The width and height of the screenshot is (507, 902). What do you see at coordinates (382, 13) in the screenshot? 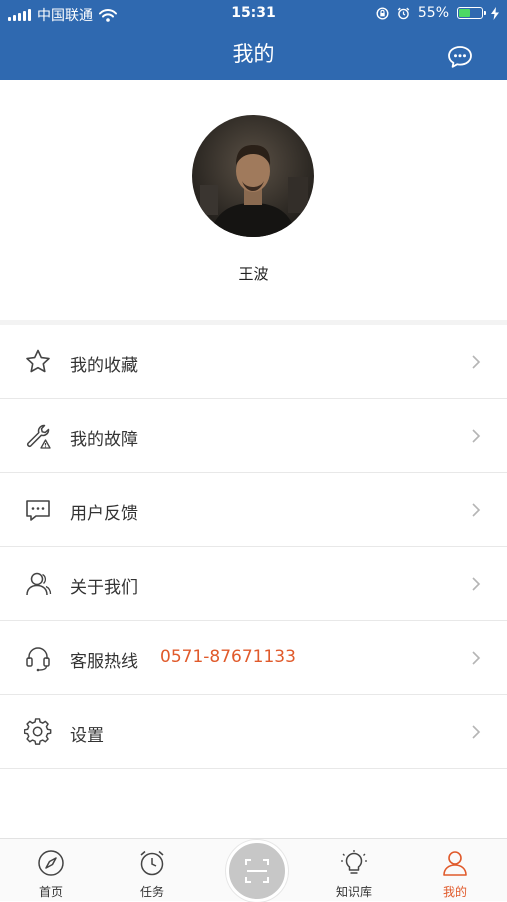
I see `rotation-lock-icon` at bounding box center [382, 13].